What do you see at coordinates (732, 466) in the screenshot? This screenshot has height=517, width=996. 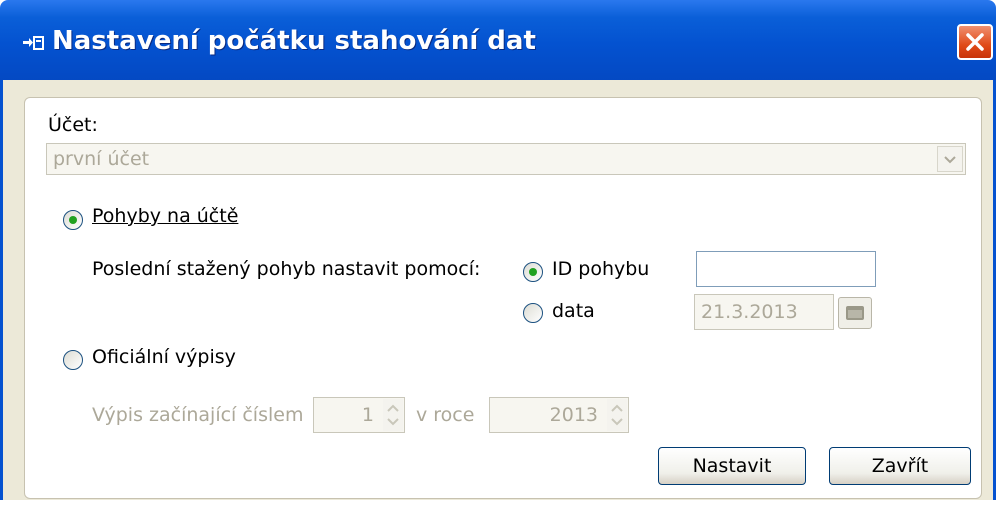 I see `set-button: Nastavit` at bounding box center [732, 466].